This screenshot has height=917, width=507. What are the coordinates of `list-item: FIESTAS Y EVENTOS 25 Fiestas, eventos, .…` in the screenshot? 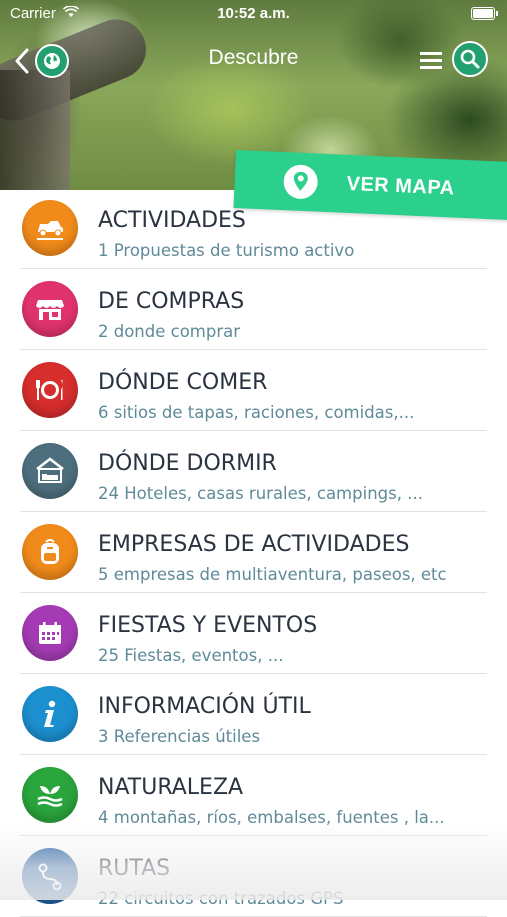 It's located at (253, 633).